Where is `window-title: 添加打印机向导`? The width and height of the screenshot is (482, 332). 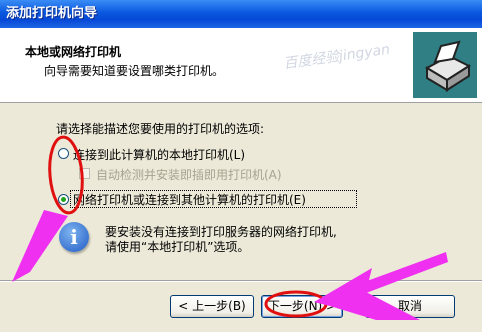 window-title: 添加打印机向导 is located at coordinates (52, 13).